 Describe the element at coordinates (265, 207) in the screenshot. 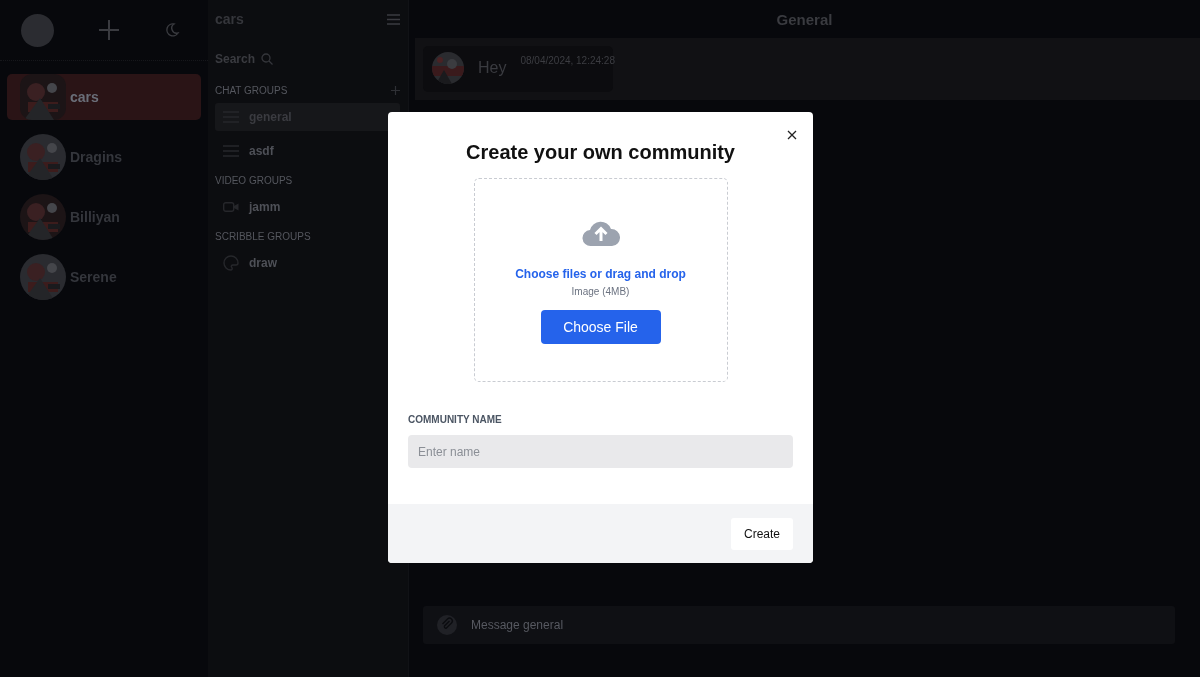

I see `channel-name: jamm` at that location.